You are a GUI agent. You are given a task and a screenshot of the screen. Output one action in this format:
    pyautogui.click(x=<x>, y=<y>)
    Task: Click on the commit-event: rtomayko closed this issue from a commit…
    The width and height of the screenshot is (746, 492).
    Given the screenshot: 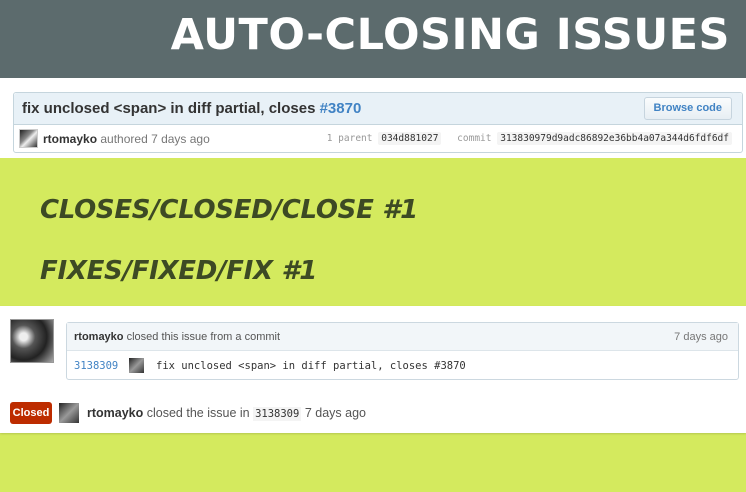 What is the action you would take?
    pyautogui.click(x=402, y=351)
    